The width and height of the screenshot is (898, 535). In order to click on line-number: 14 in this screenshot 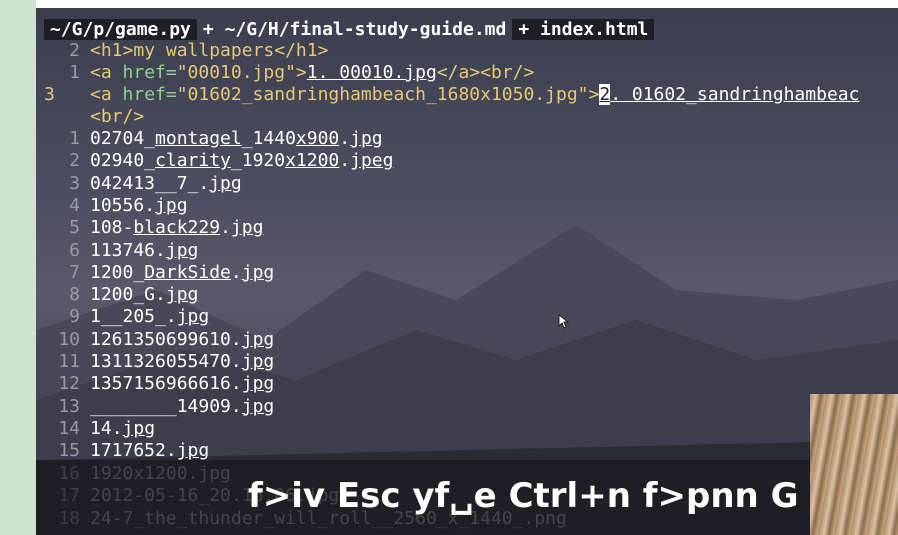, I will do `click(69, 428)`.